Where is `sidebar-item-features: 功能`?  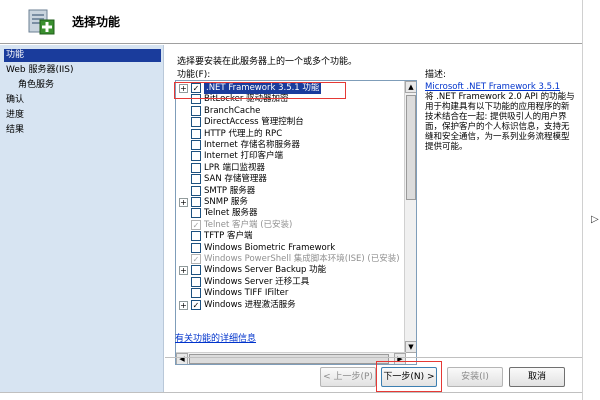 sidebar-item-features: 功能 is located at coordinates (82, 55).